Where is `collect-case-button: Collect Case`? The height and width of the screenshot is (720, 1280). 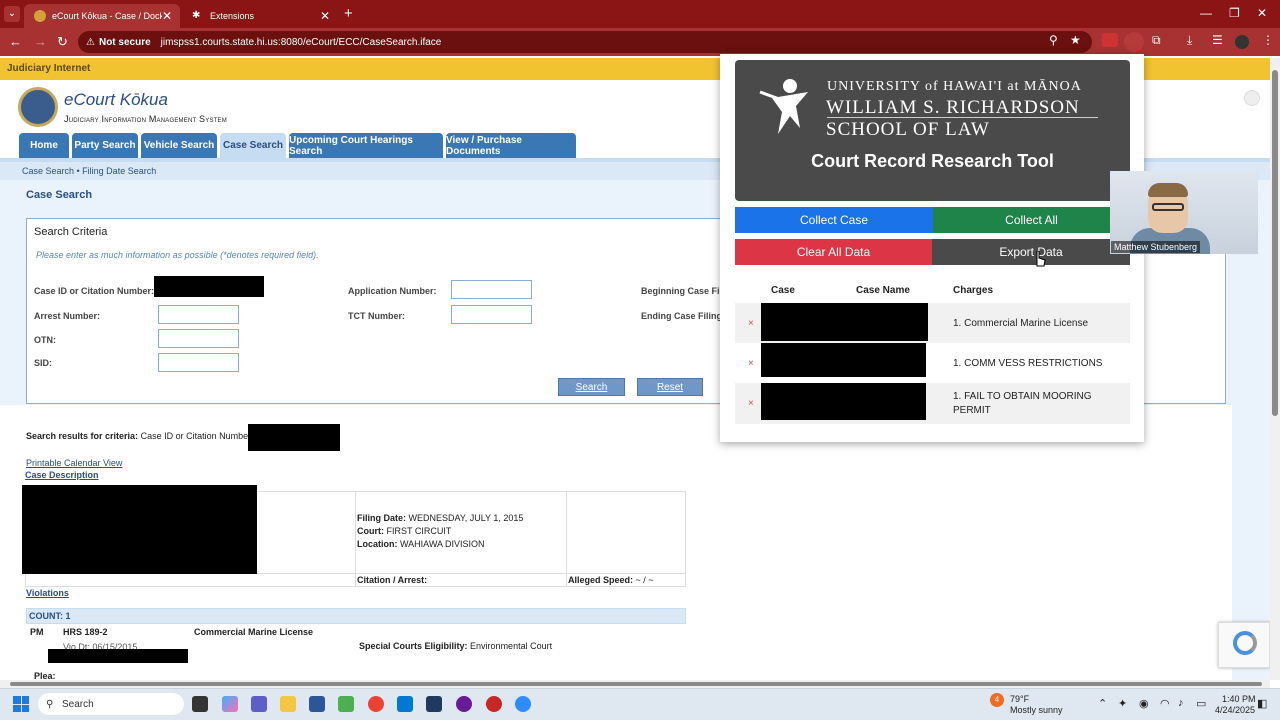 collect-case-button: Collect Case is located at coordinates (834, 220).